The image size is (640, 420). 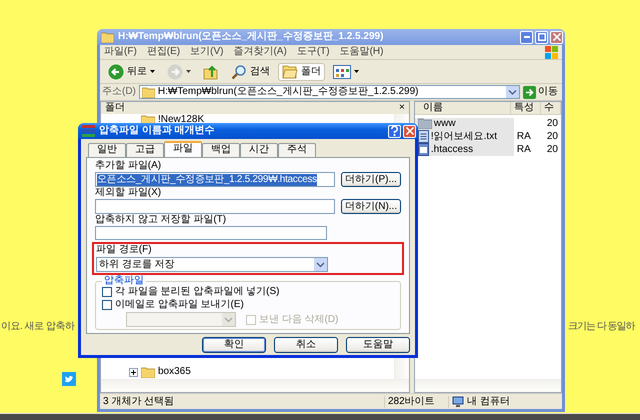 What do you see at coordinates (124, 250) in the screenshot?
I see `field-label: 파일 경로(F)` at bounding box center [124, 250].